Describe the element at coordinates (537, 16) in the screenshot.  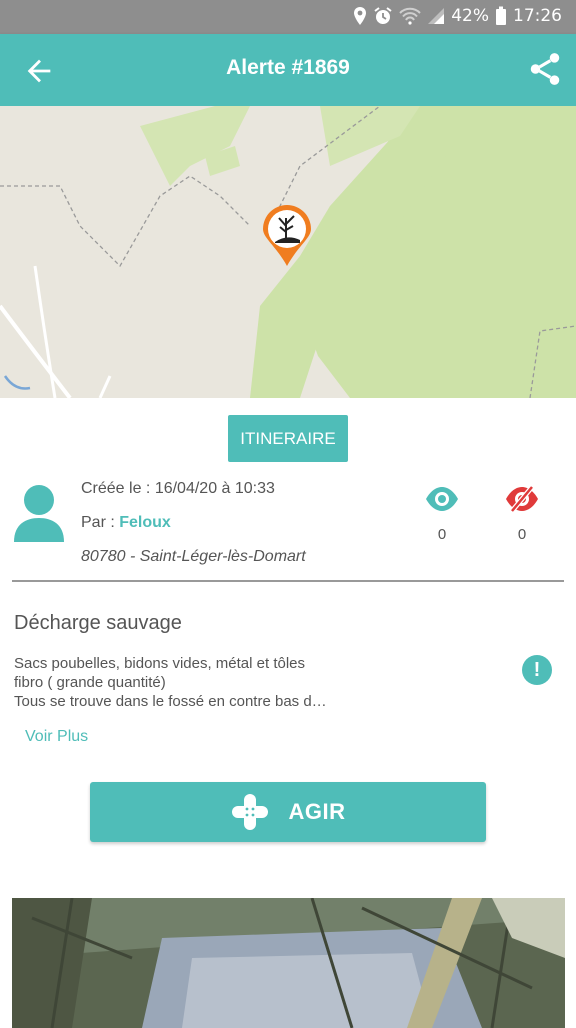
I see `clock: 17:26` at that location.